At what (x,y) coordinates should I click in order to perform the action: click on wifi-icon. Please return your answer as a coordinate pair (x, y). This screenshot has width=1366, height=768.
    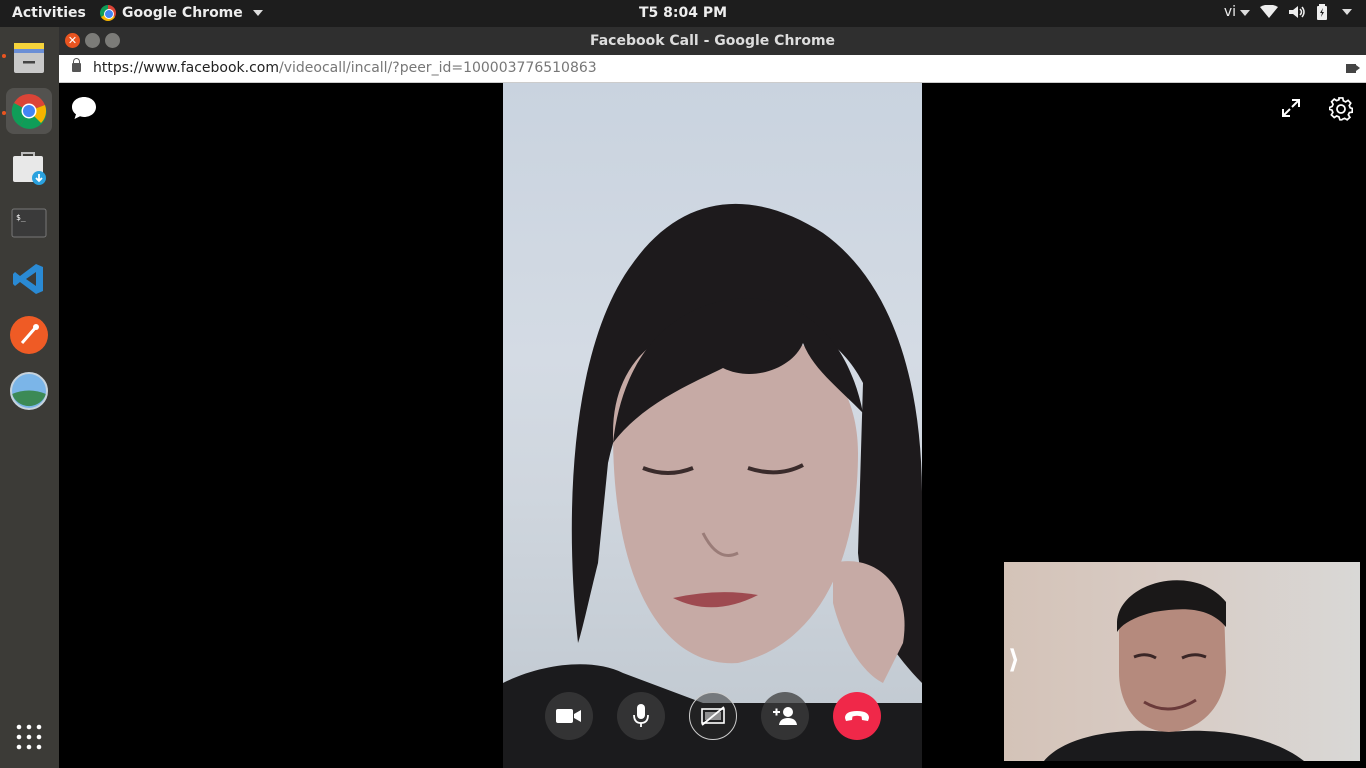
    Looking at the image, I should click on (1269, 11).